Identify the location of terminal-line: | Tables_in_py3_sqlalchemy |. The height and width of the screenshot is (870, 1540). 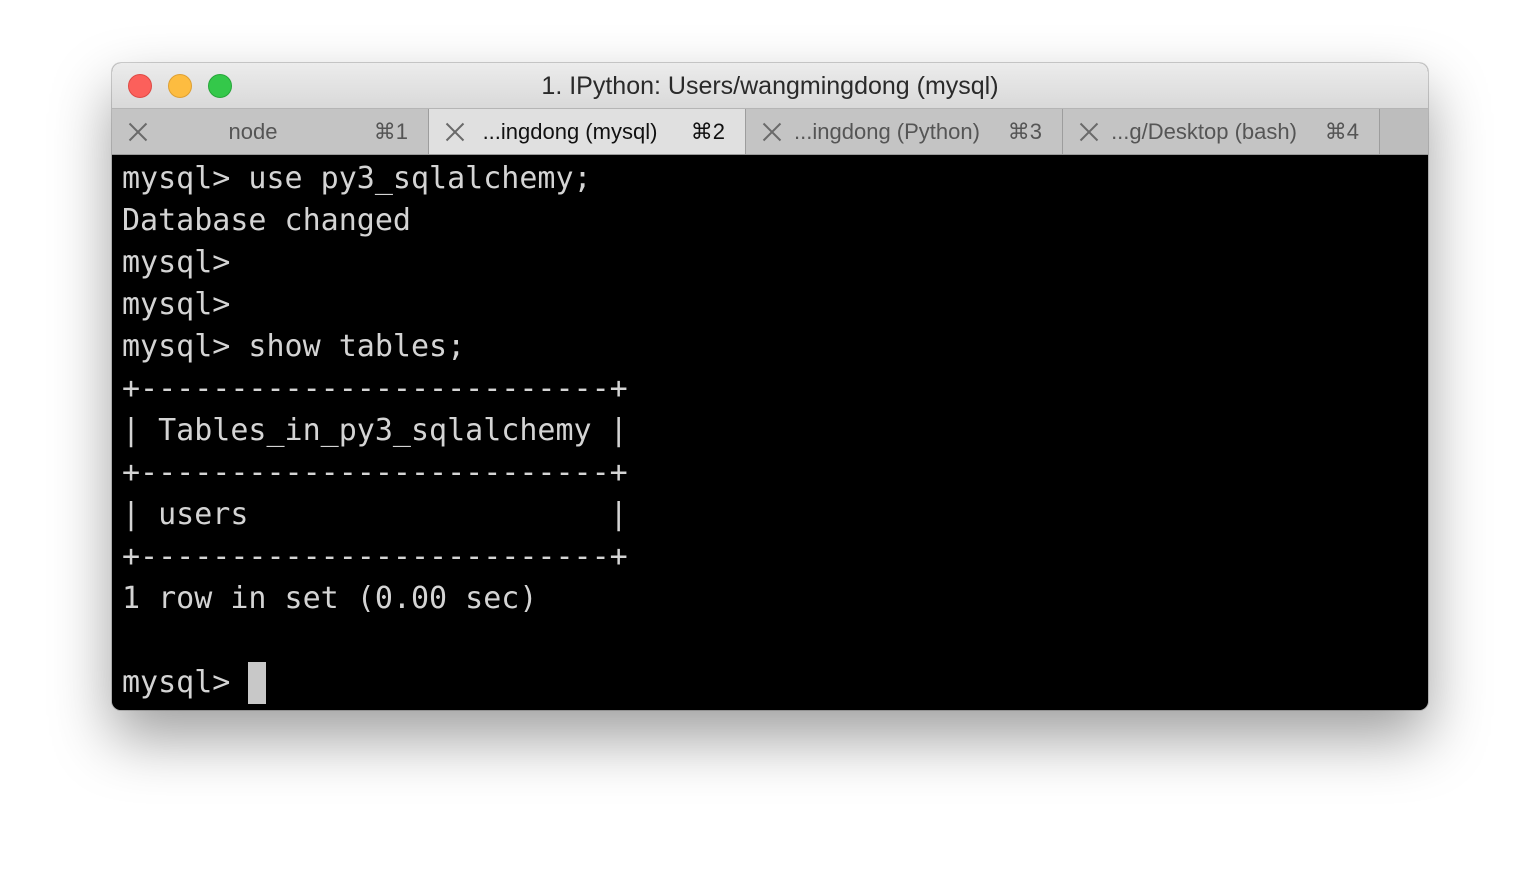
(375, 430).